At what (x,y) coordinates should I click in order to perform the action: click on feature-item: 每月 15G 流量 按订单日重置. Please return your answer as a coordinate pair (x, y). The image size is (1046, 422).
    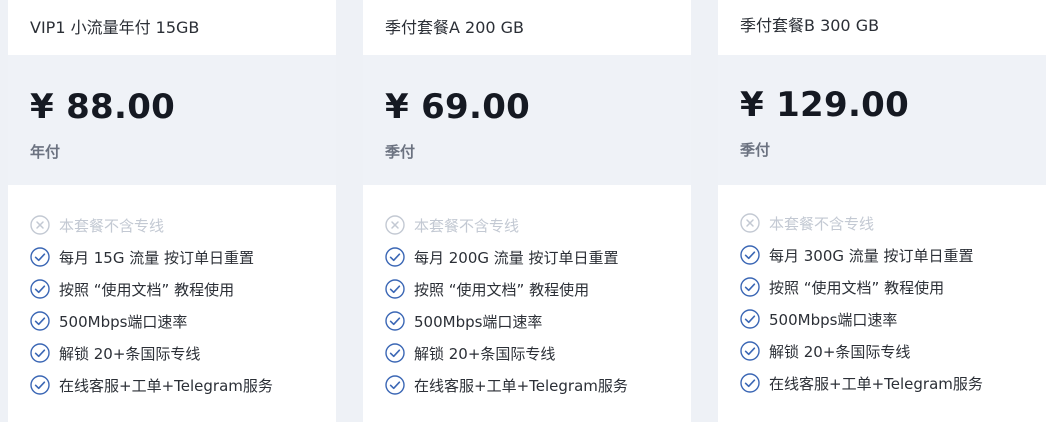
    Looking at the image, I should click on (183, 257).